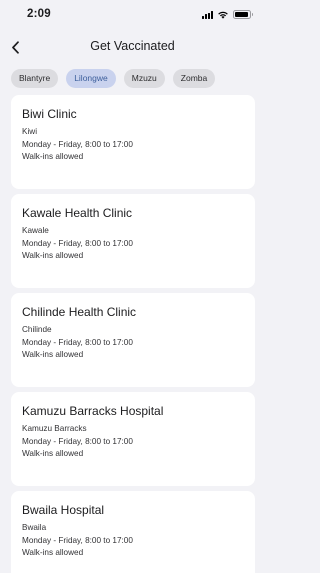 This screenshot has width=320, height=573. Describe the element at coordinates (243, 14) in the screenshot. I see `battery-icon` at that location.